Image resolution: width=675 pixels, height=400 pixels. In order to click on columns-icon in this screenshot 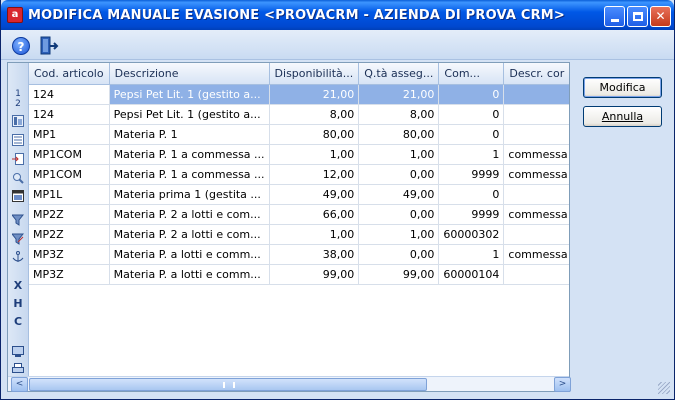, I will do `click(18, 121)`.